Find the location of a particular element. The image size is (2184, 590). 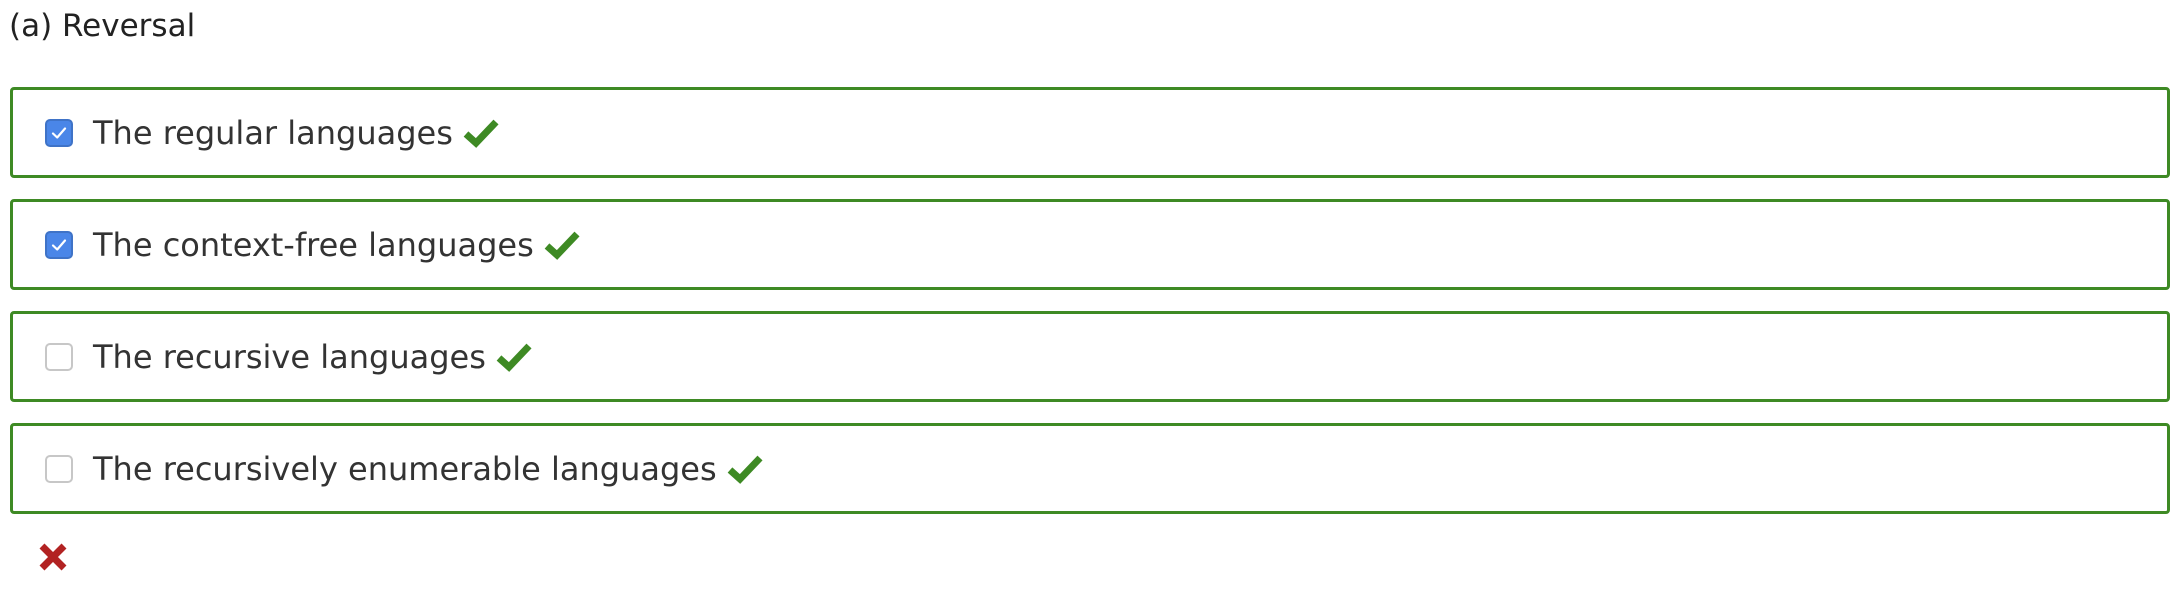

checkbox-recursive-languages is located at coordinates (59, 356).